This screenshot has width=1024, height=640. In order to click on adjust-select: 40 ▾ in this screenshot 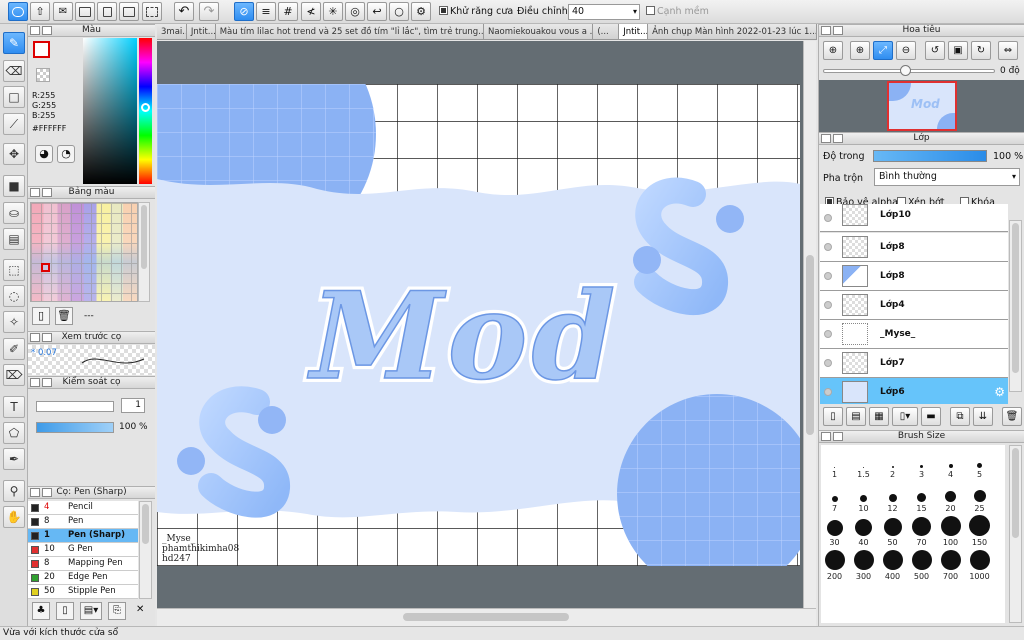, I will do `click(604, 12)`.